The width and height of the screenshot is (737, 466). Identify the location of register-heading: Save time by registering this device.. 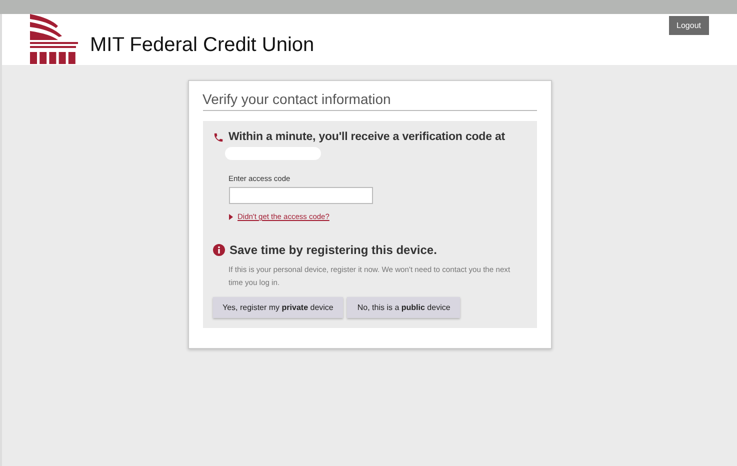
(333, 250).